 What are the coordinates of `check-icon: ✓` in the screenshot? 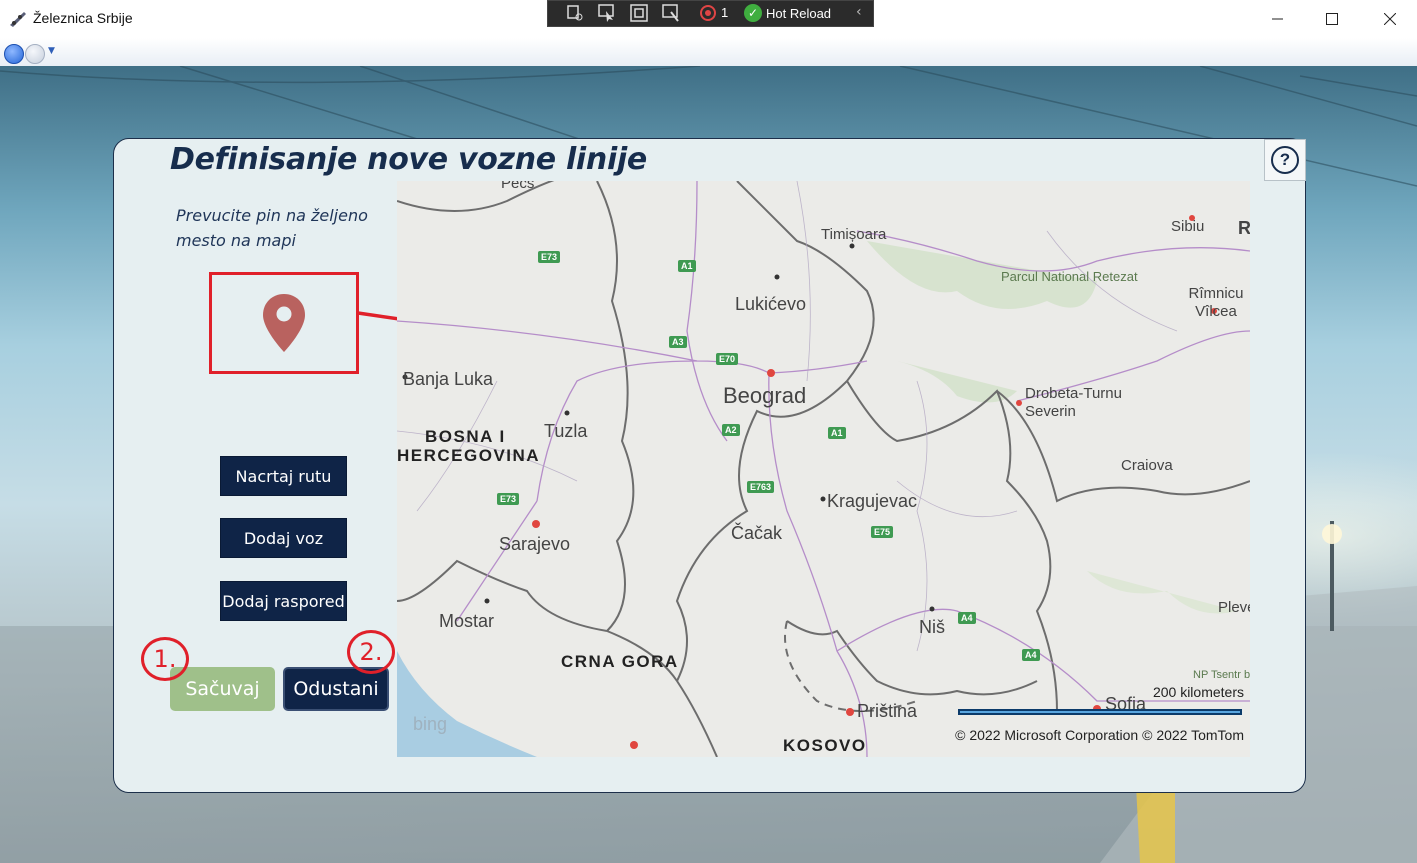 It's located at (753, 13).